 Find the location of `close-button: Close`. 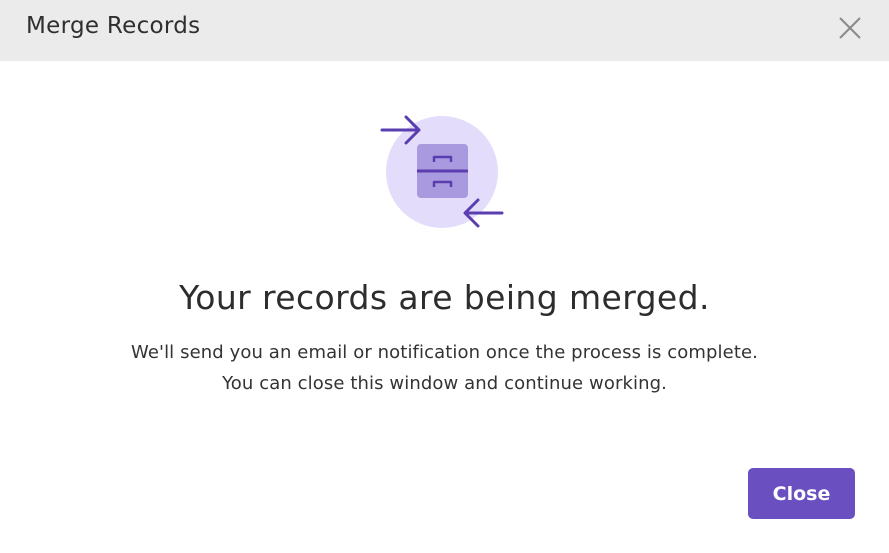

close-button: Close is located at coordinates (801, 493).